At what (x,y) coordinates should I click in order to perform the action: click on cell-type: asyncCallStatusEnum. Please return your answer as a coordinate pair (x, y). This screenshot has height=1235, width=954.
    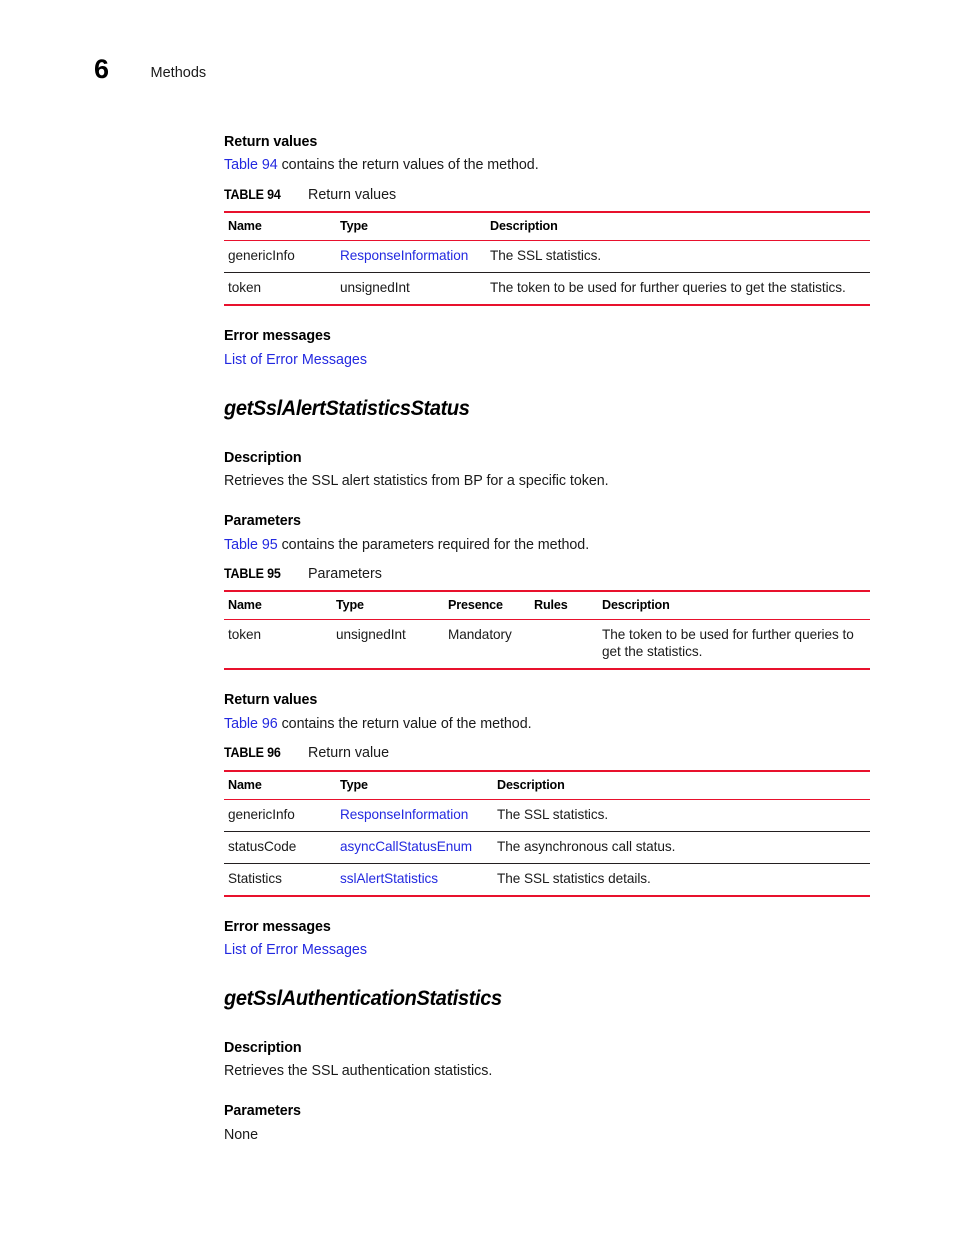
    Looking at the image, I should click on (414, 847).